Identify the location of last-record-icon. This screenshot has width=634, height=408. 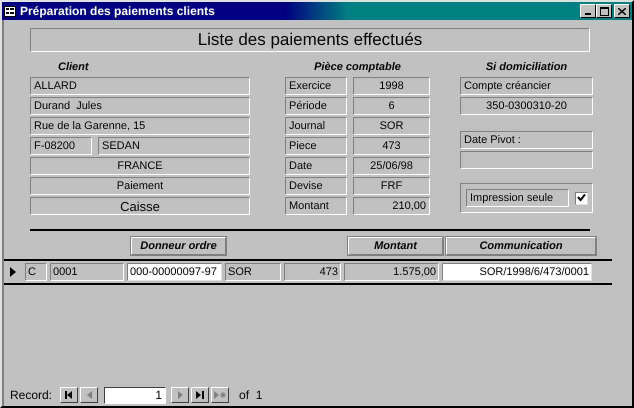
(200, 395).